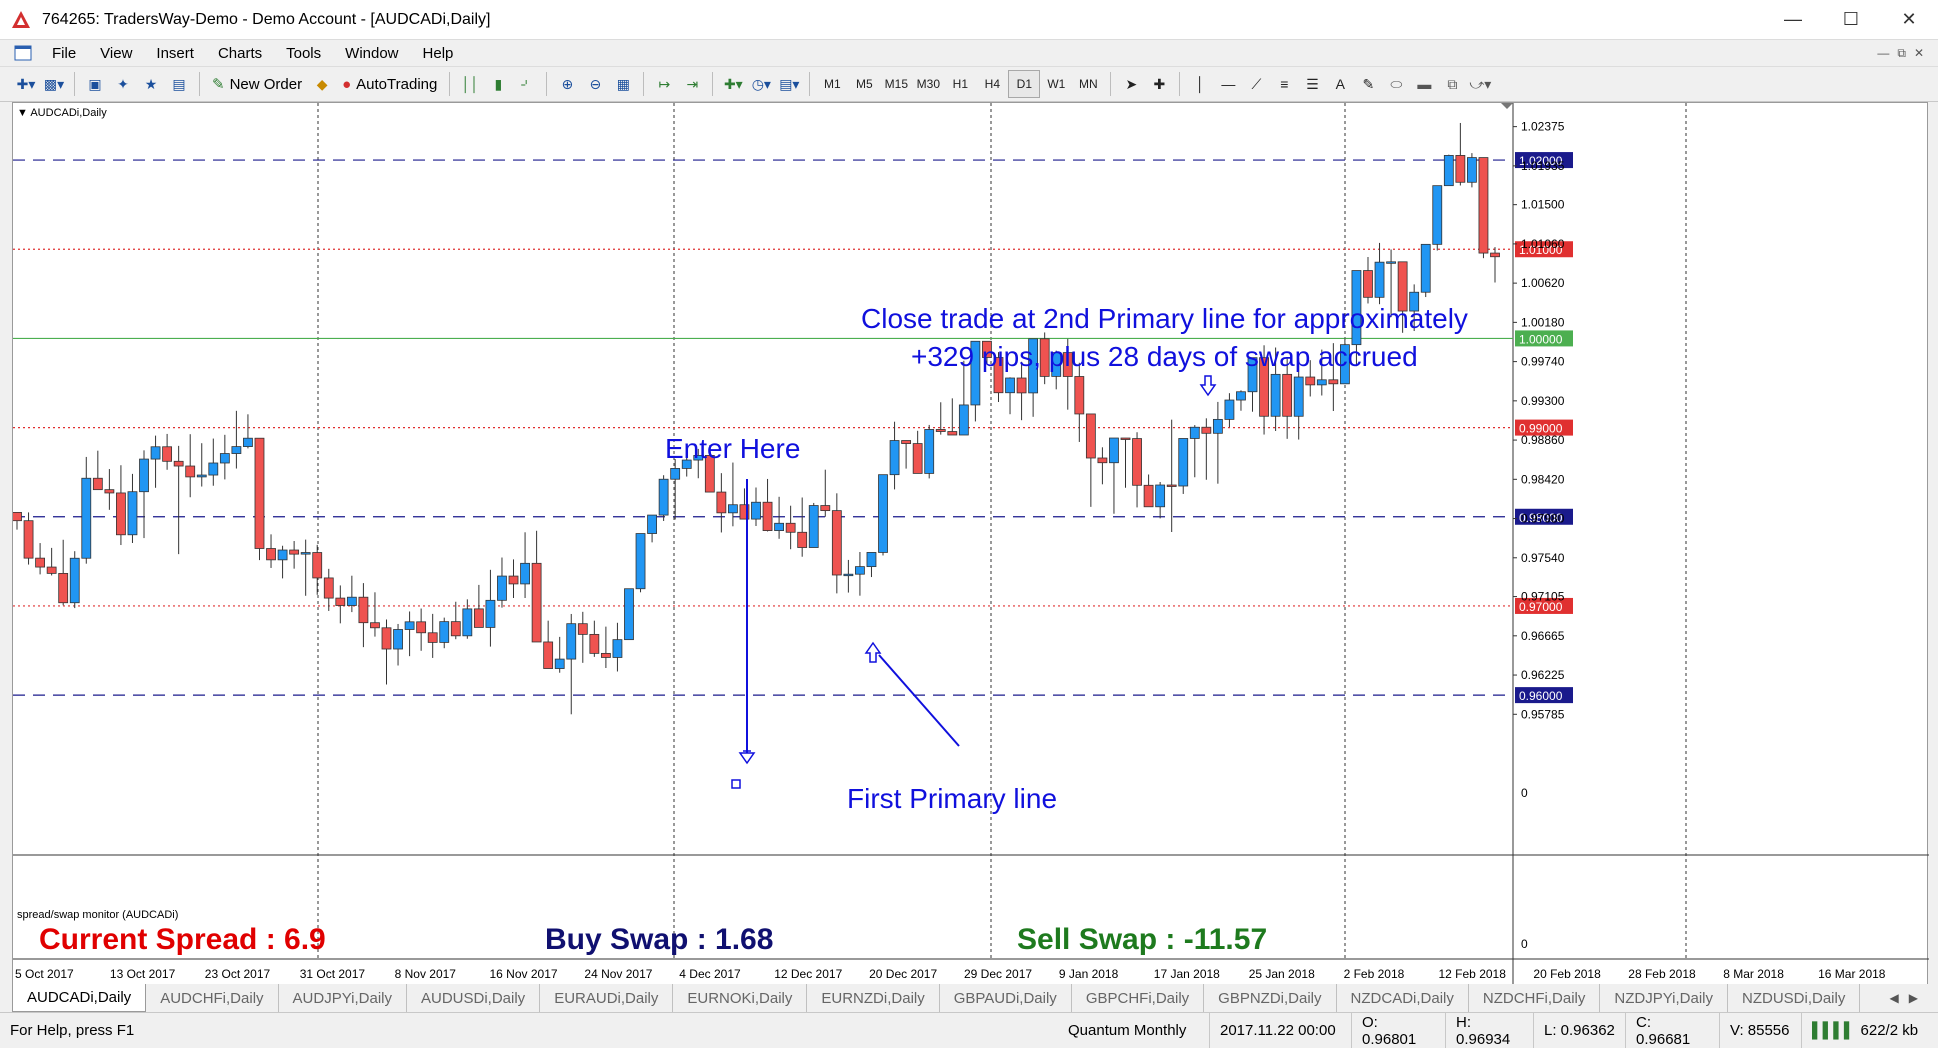  I want to click on timeframe-mn: MN, so click(1088, 84).